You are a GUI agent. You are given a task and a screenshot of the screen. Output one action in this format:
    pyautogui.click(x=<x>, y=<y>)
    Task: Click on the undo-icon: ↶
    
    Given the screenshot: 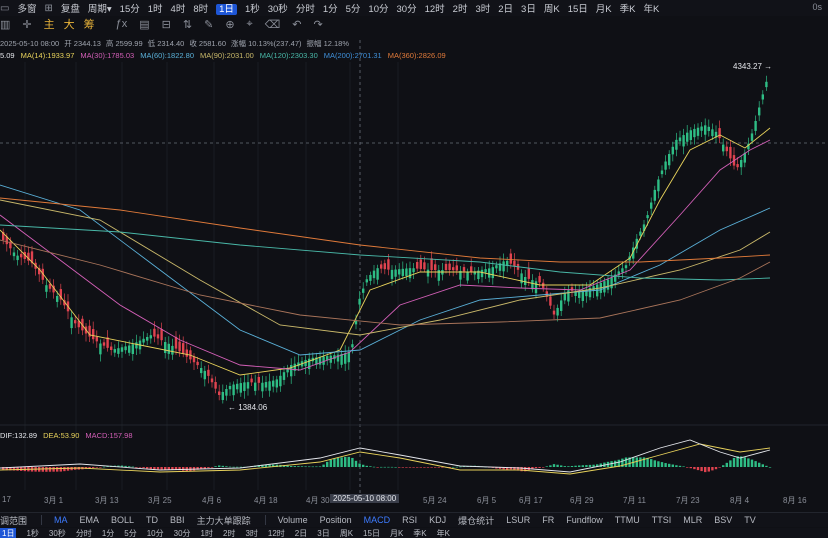 What is the action you would take?
    pyautogui.click(x=296, y=24)
    